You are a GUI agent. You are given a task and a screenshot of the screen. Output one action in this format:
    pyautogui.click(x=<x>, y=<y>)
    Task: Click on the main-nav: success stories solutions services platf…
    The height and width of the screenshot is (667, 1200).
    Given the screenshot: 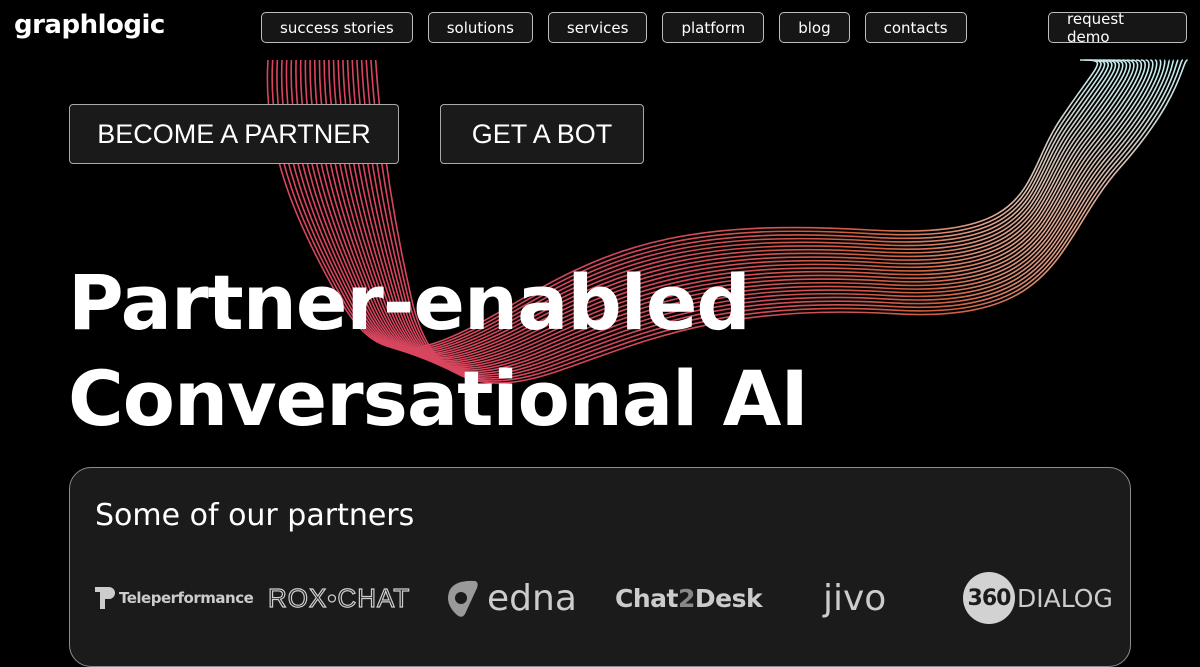 What is the action you would take?
    pyautogui.click(x=614, y=27)
    